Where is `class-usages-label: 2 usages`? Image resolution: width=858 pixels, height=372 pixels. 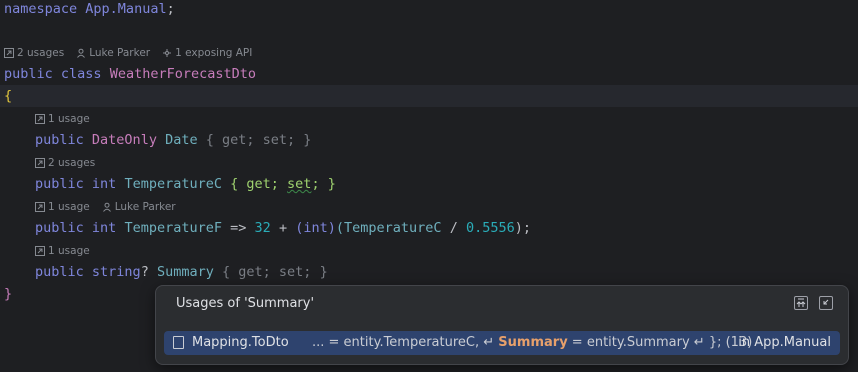
class-usages-label: 2 usages is located at coordinates (41, 53).